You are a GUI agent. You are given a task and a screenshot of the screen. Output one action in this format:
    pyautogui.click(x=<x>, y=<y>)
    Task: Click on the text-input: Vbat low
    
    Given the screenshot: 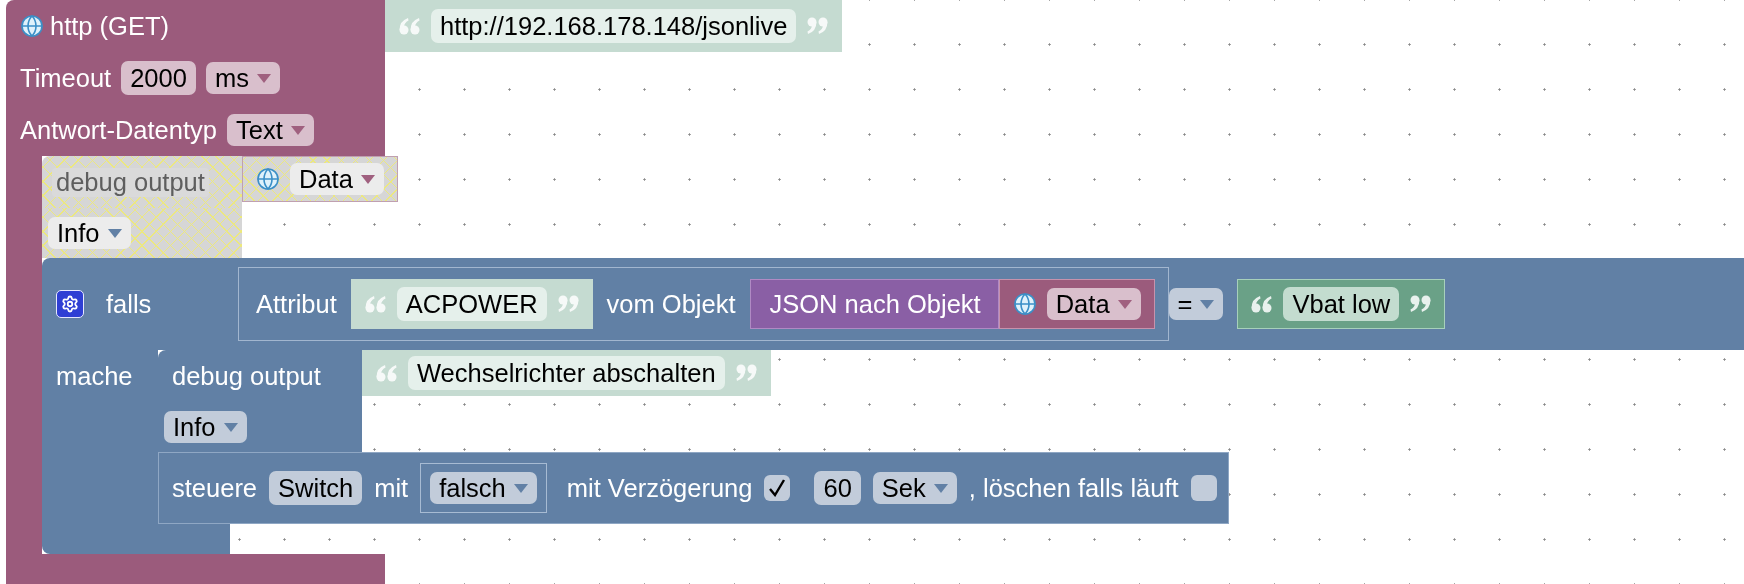 What is the action you would take?
    pyautogui.click(x=1341, y=304)
    